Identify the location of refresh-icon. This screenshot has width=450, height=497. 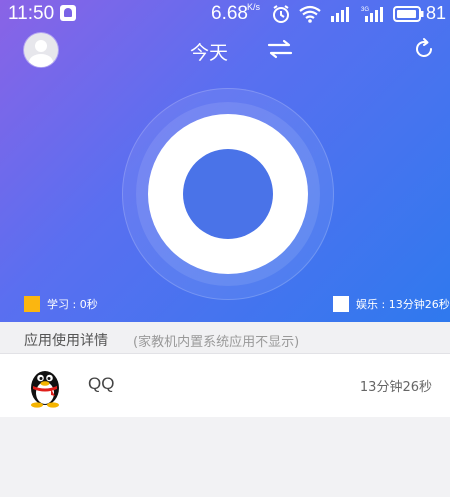
(424, 49).